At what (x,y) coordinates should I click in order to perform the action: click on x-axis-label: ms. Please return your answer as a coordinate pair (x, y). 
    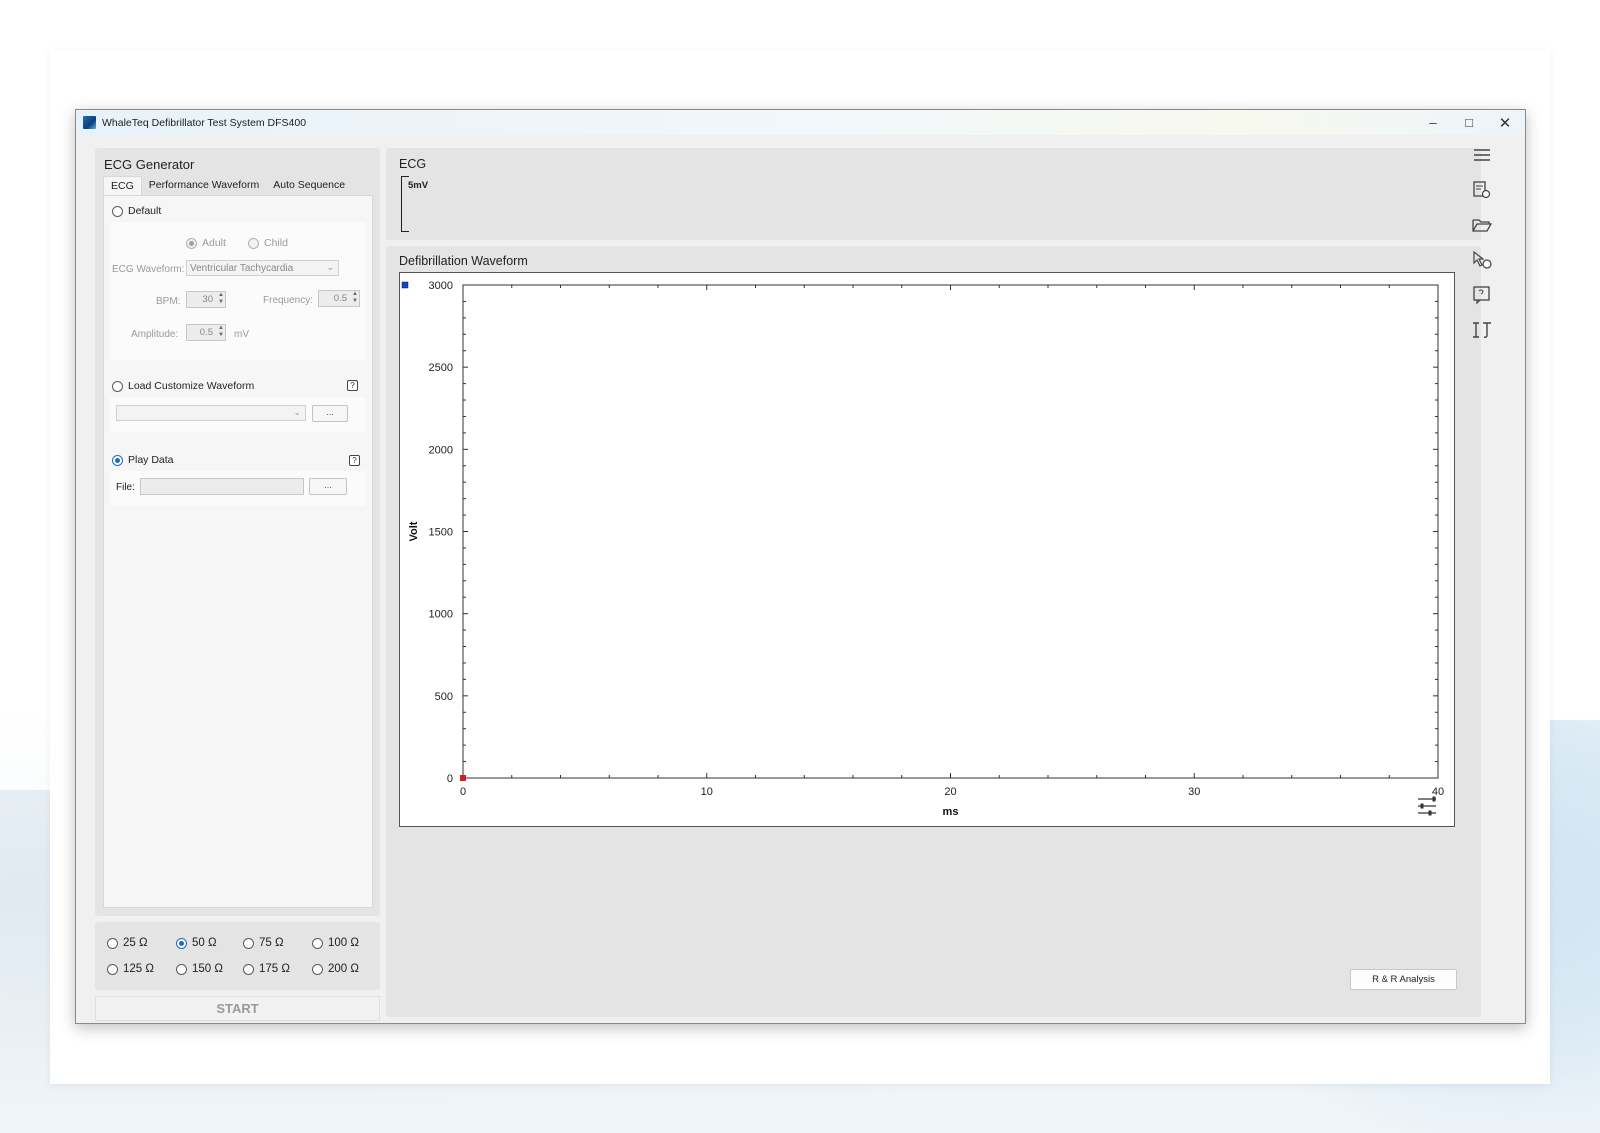
    Looking at the image, I should click on (951, 812).